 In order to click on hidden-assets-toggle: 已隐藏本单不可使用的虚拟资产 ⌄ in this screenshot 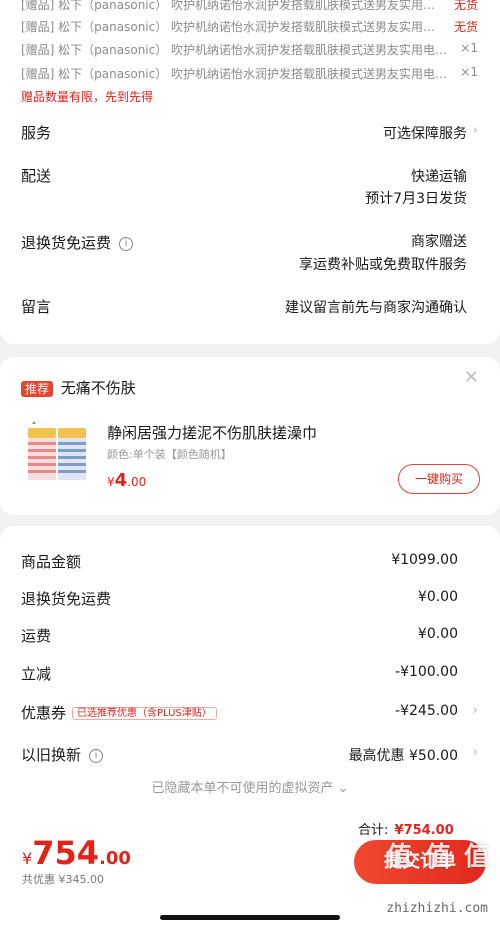, I will do `click(250, 786)`.